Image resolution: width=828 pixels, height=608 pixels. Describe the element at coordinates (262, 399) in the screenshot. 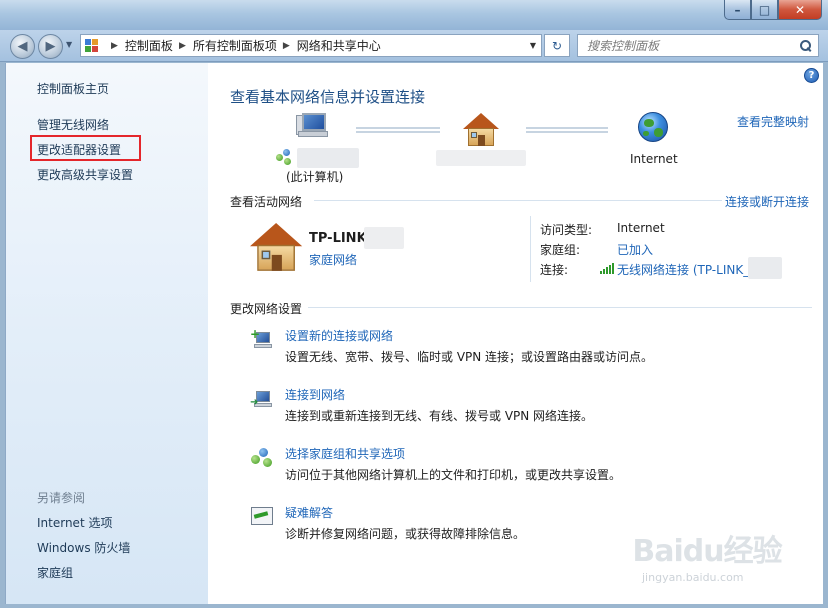

I see `connect-network-icon: ➜` at that location.